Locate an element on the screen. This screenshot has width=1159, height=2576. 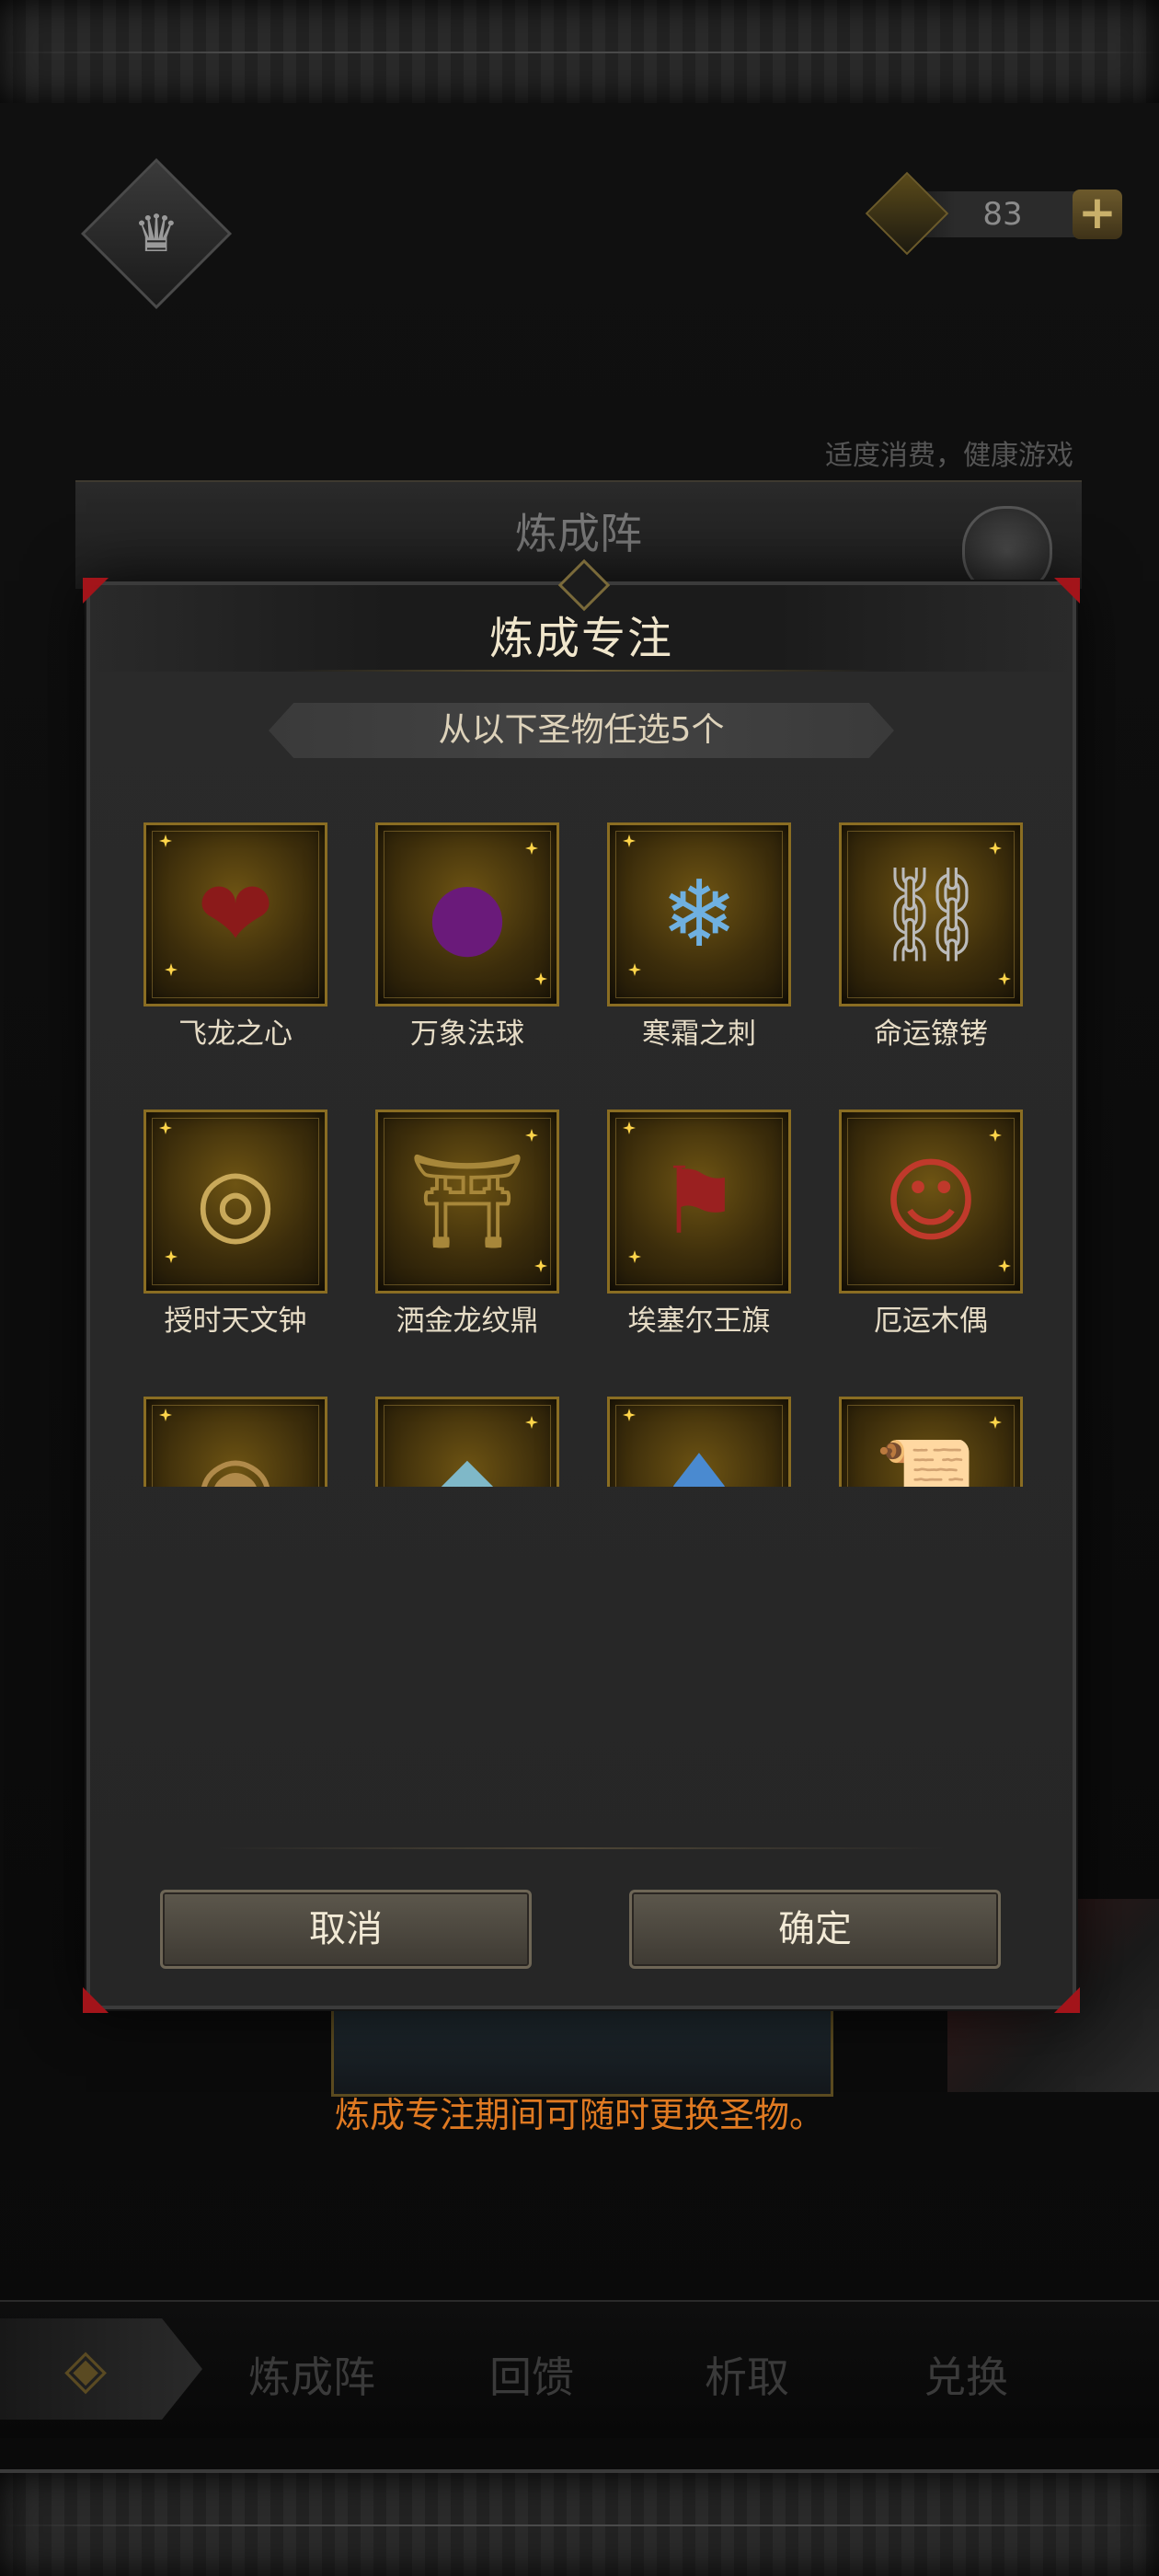
relic-item: ♦比比奇宝器 is located at coordinates (699, 1442).